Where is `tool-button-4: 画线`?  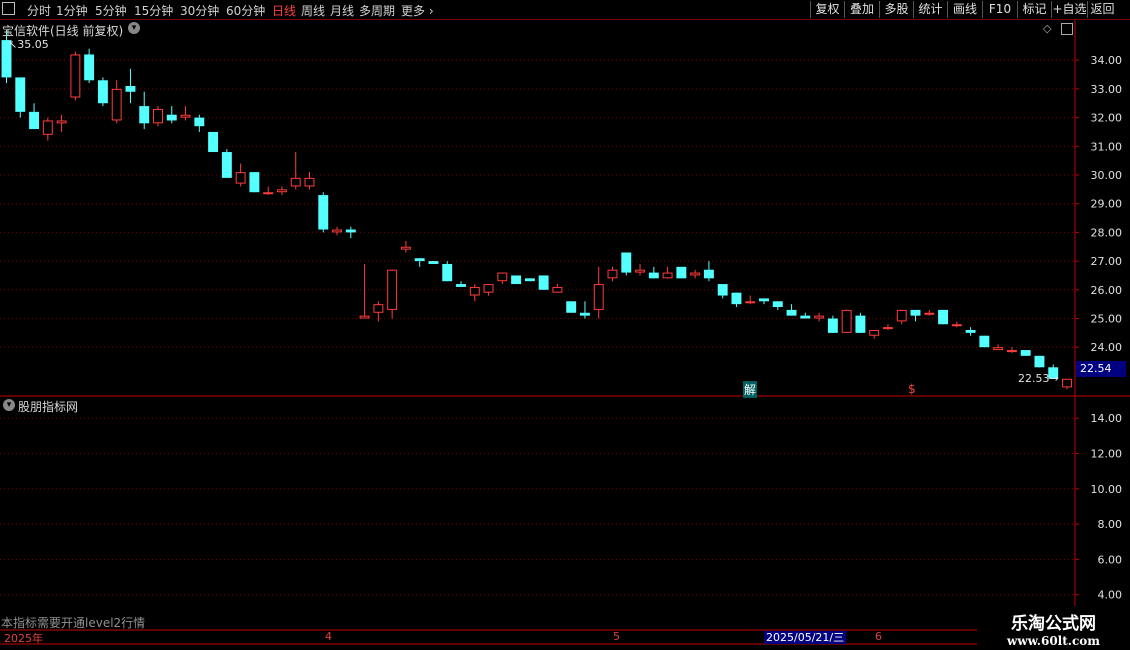
tool-button-4: 画线 is located at coordinates (964, 9).